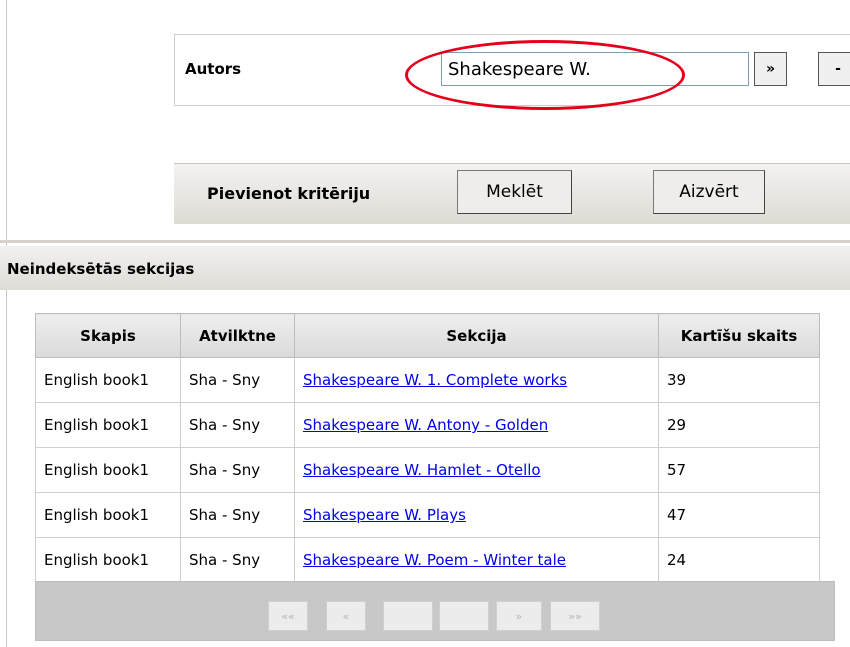 This screenshot has width=850, height=647. I want to click on cell-sekcija: Shakespeare W. Hamlet - Otello, so click(476, 470).